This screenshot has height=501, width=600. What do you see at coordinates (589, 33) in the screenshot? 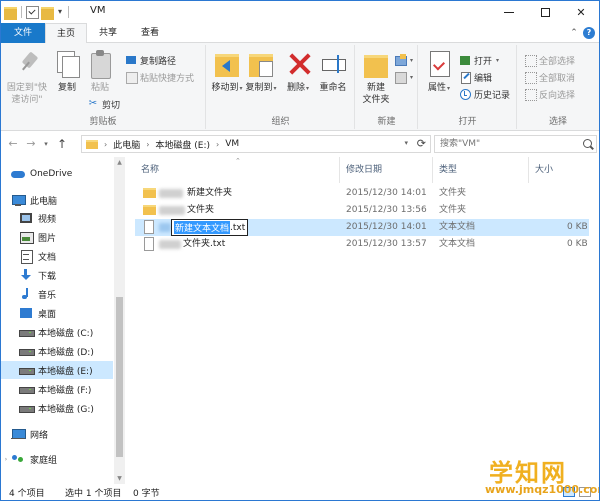
I see `help-button: ?` at bounding box center [589, 33].